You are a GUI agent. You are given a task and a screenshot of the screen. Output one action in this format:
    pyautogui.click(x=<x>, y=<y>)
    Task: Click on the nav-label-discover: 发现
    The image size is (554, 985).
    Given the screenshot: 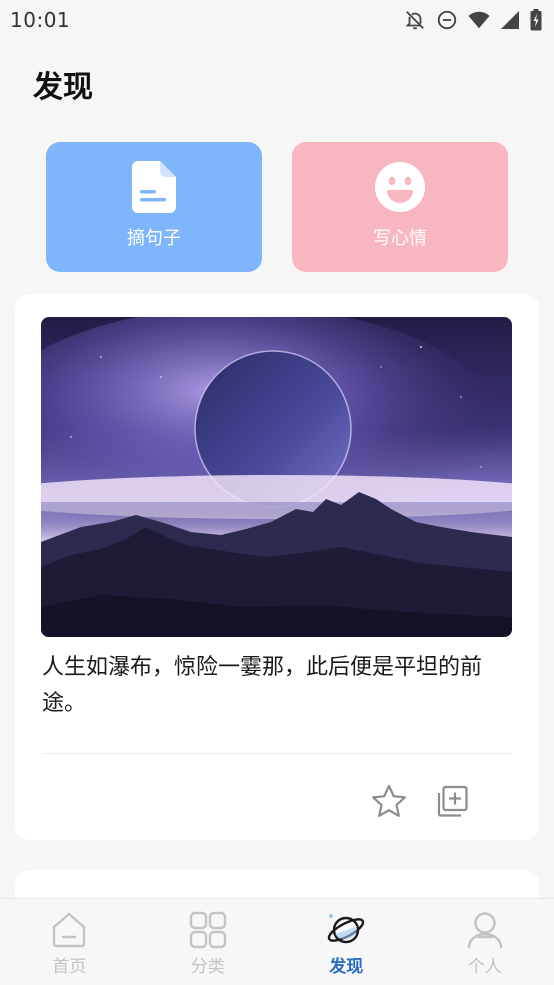 What is the action you would take?
    pyautogui.click(x=346, y=967)
    